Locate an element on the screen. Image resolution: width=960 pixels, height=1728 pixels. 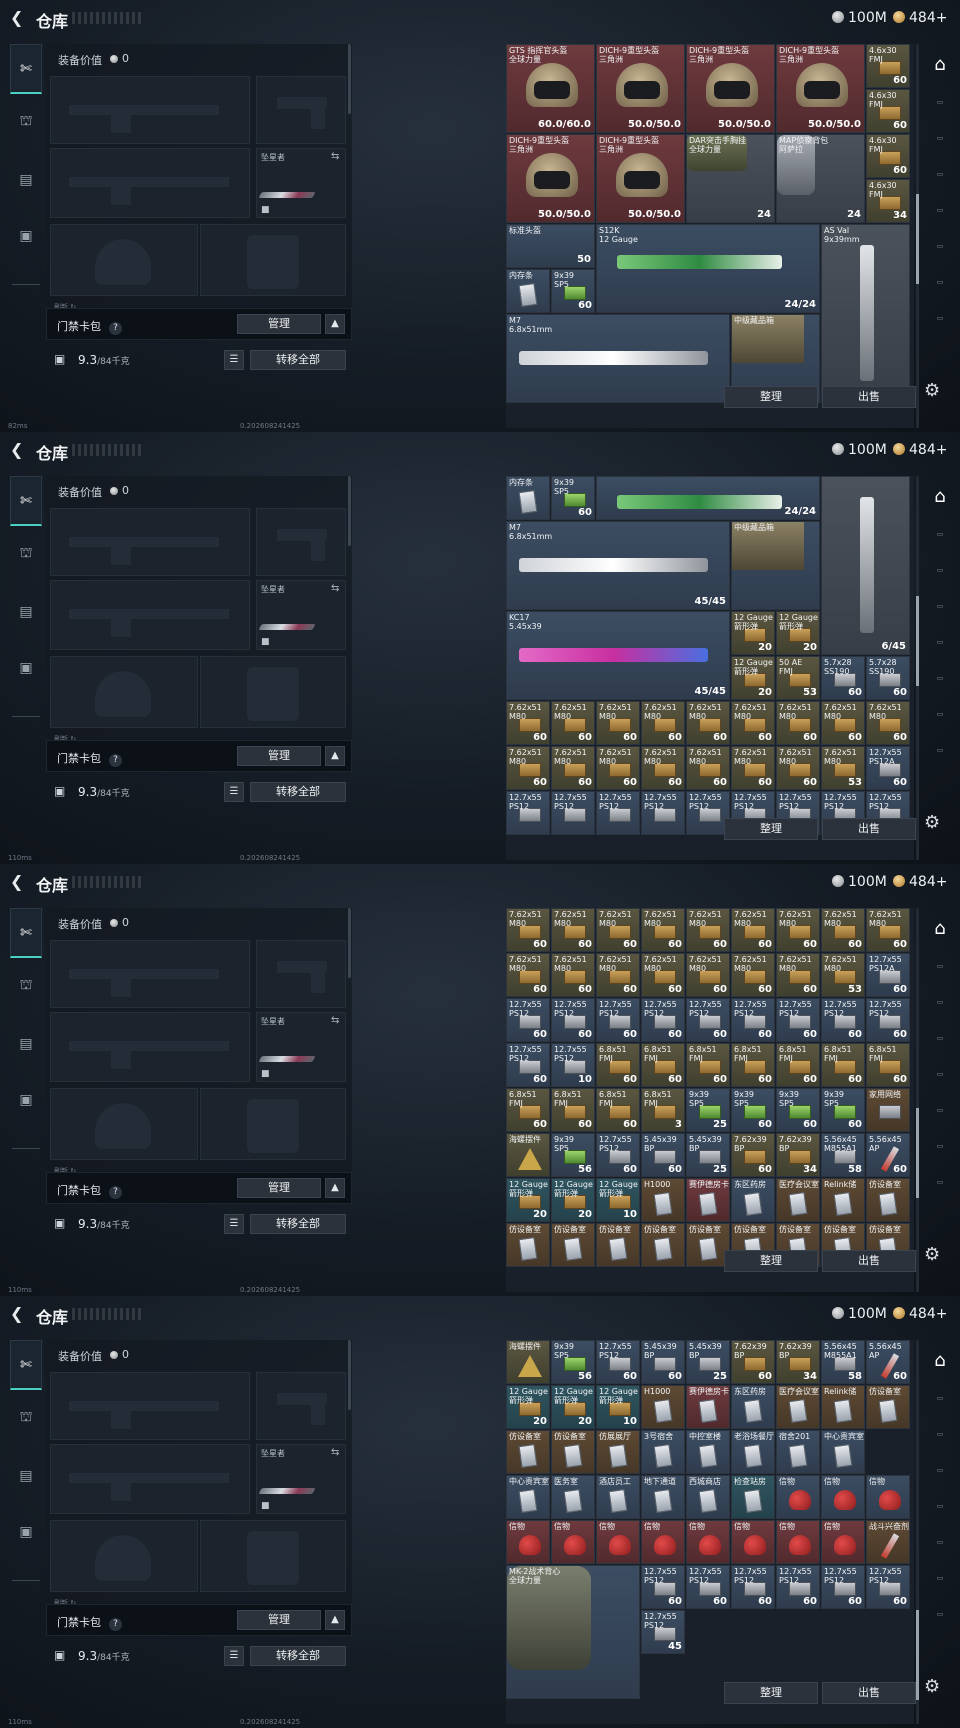
stash-item: 东区药房 is located at coordinates (753, 1200).